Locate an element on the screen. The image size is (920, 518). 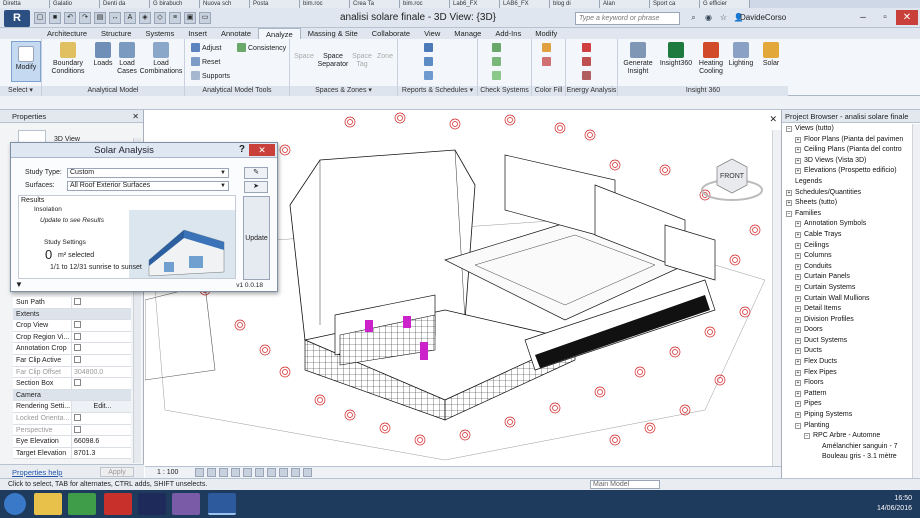
lock-view-icon is located at coordinates (283, 472).